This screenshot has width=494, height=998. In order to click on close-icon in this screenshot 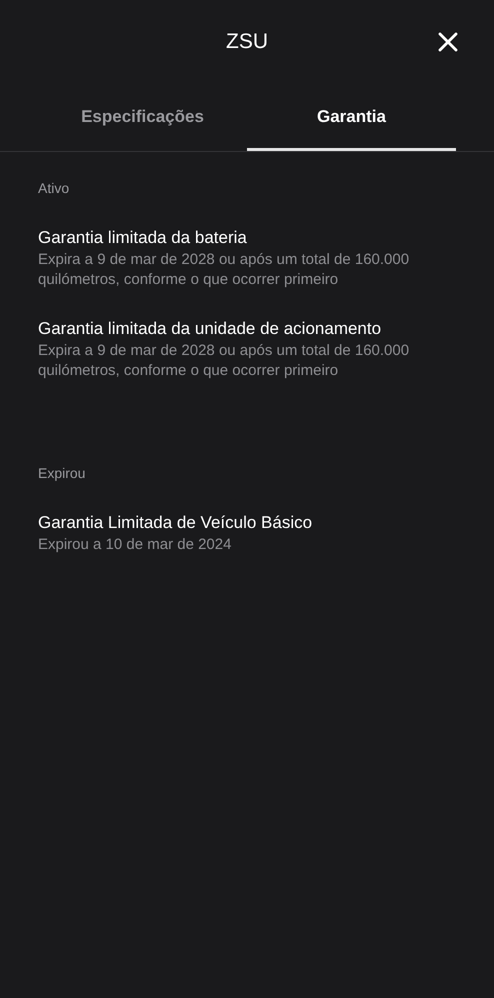, I will do `click(448, 42)`.